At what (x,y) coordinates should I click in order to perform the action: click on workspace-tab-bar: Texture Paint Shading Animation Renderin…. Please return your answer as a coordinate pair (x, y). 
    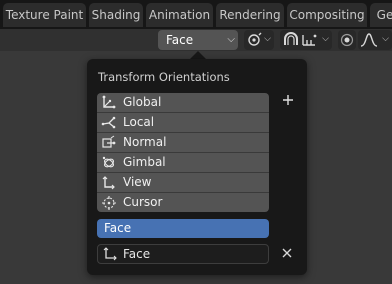
    Looking at the image, I should click on (196, 14).